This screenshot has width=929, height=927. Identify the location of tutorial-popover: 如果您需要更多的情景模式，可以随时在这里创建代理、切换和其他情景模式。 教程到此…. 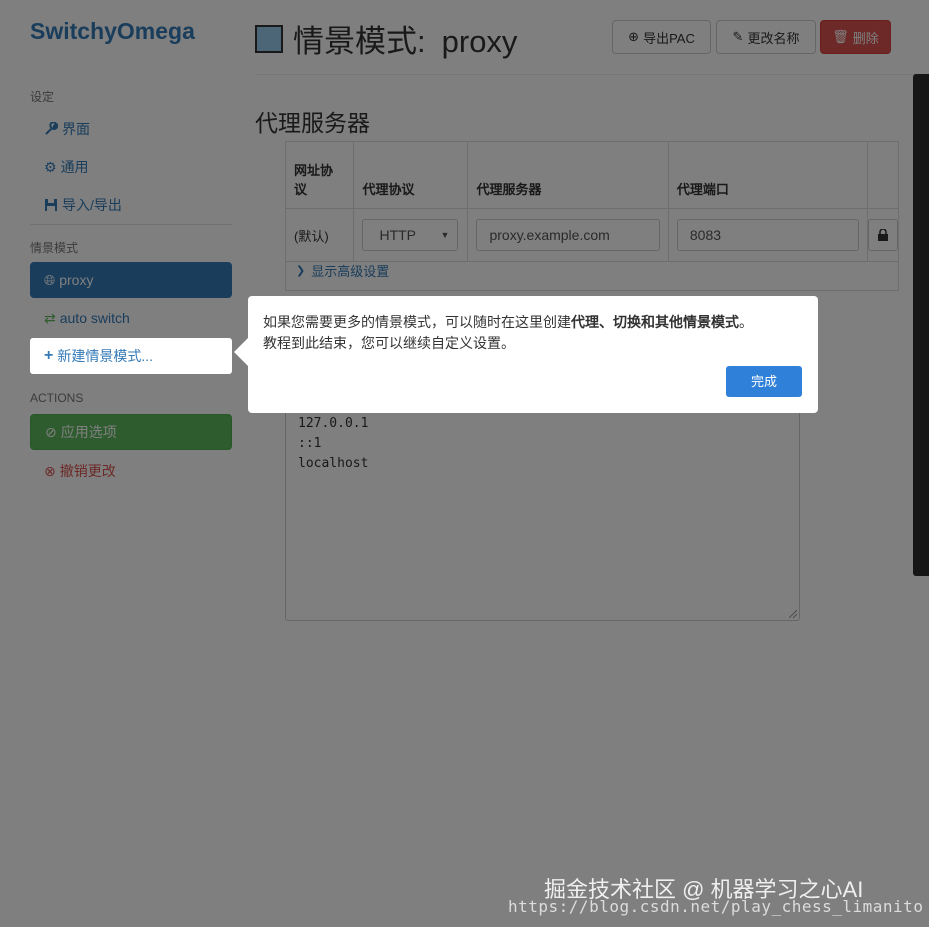
(526, 354).